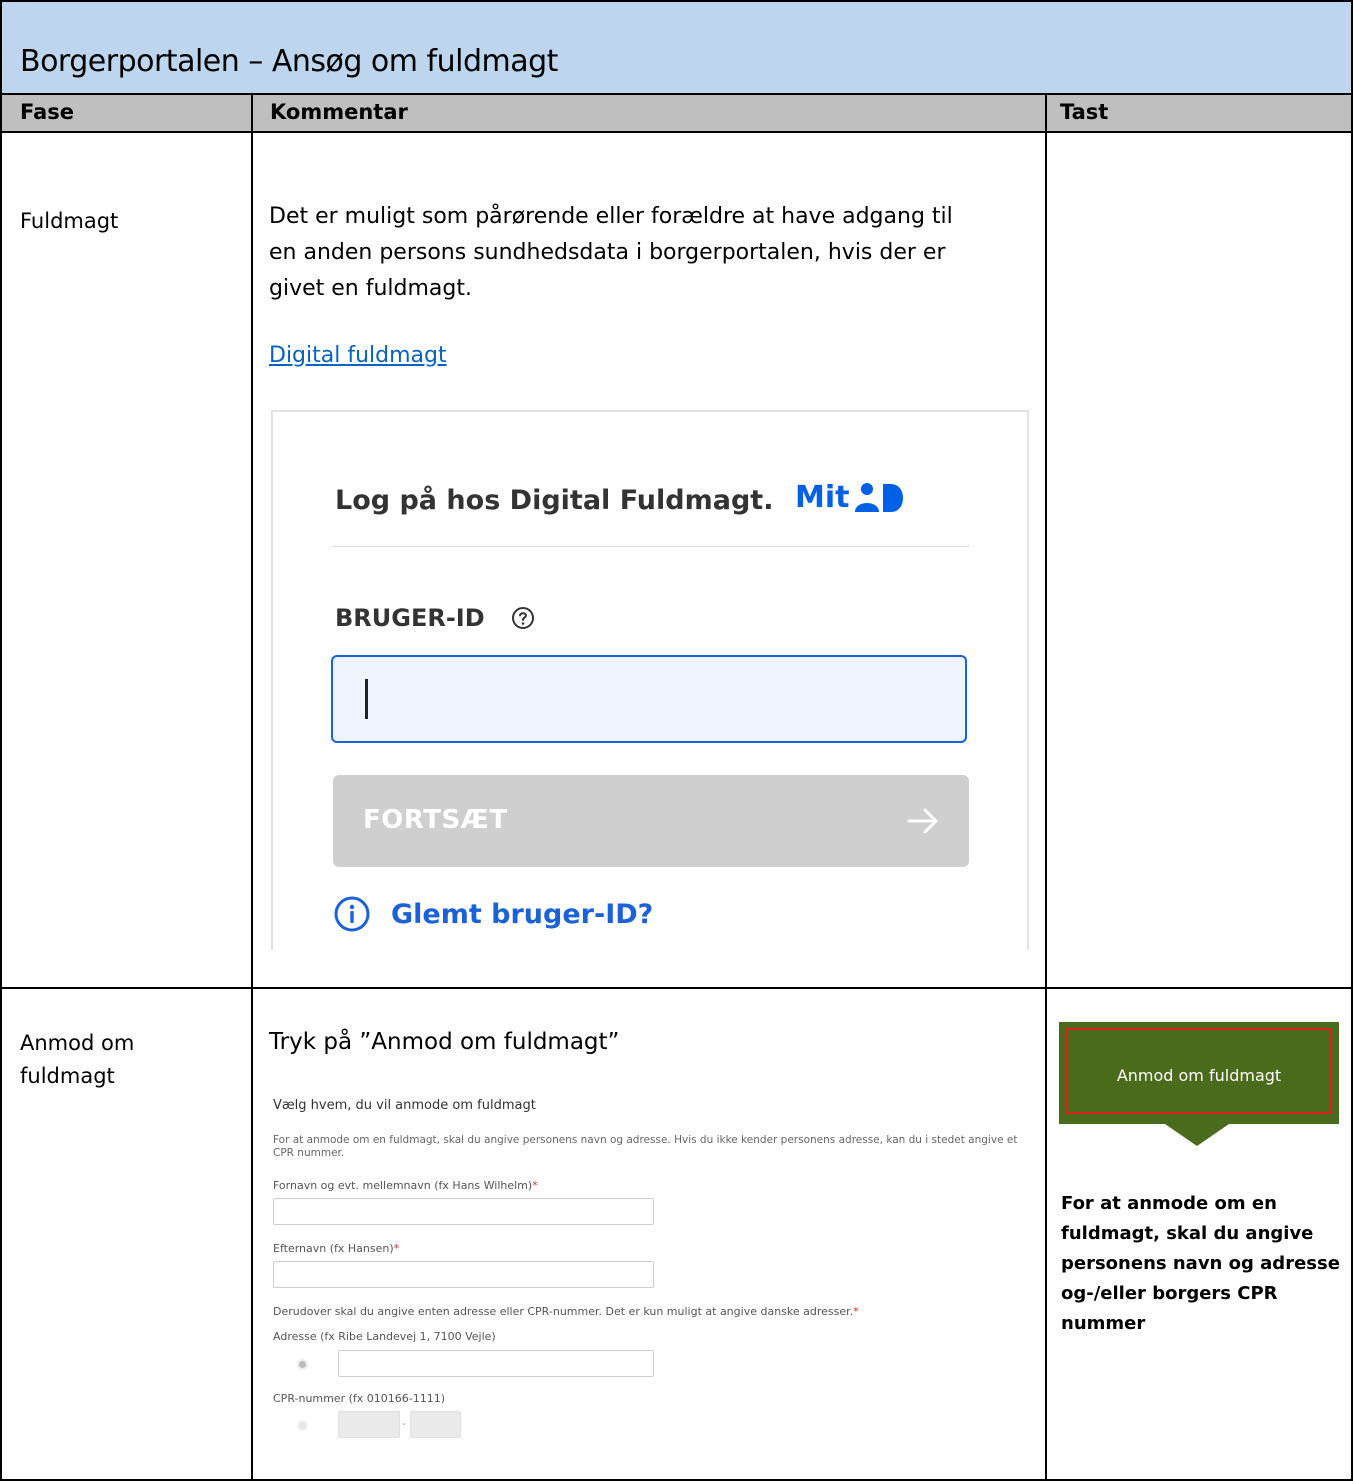 The width and height of the screenshot is (1353, 1481). What do you see at coordinates (496, 1363) in the screenshot?
I see `address-input` at bounding box center [496, 1363].